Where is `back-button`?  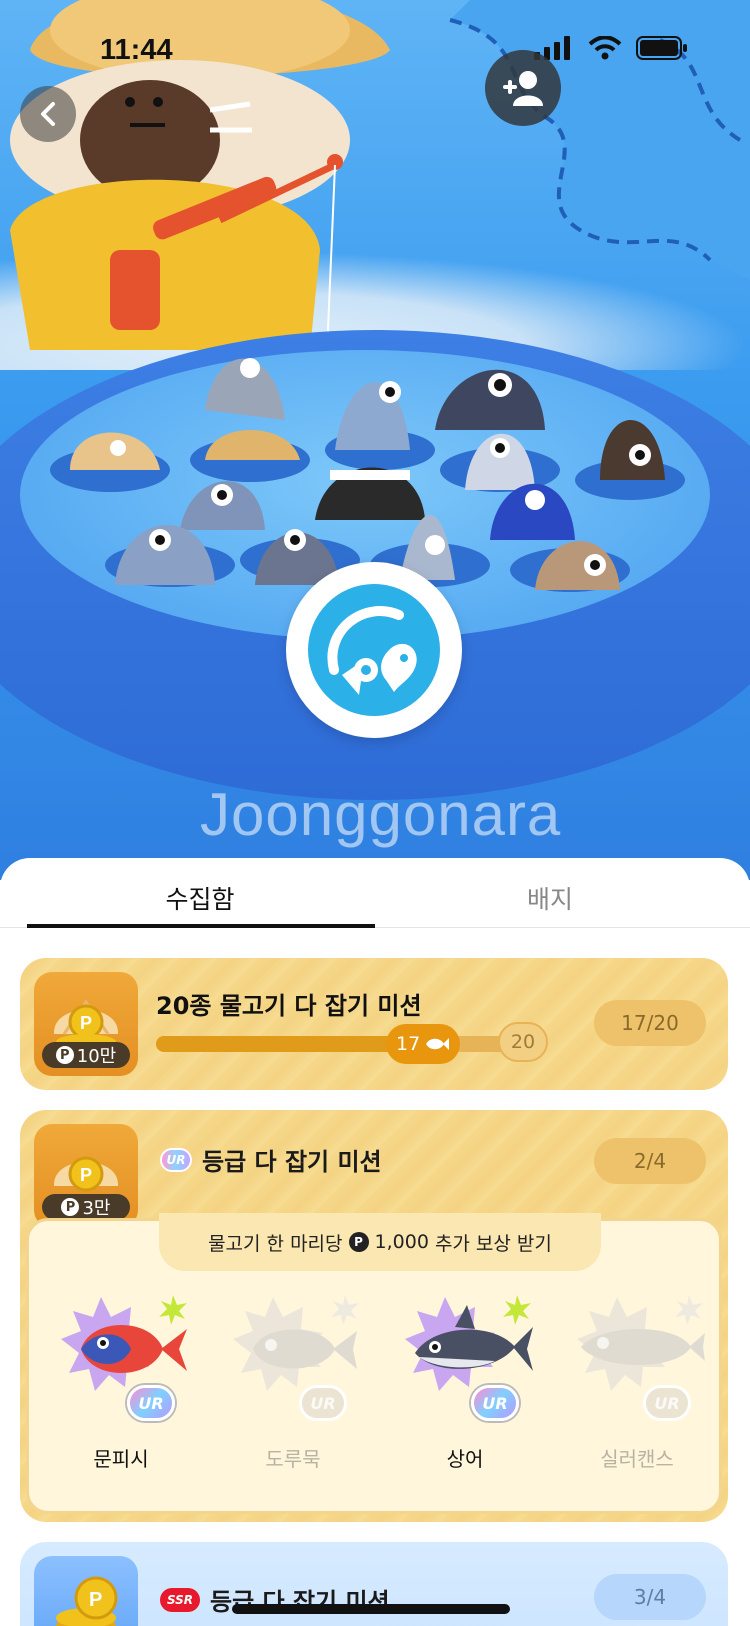
back-button is located at coordinates (48, 114).